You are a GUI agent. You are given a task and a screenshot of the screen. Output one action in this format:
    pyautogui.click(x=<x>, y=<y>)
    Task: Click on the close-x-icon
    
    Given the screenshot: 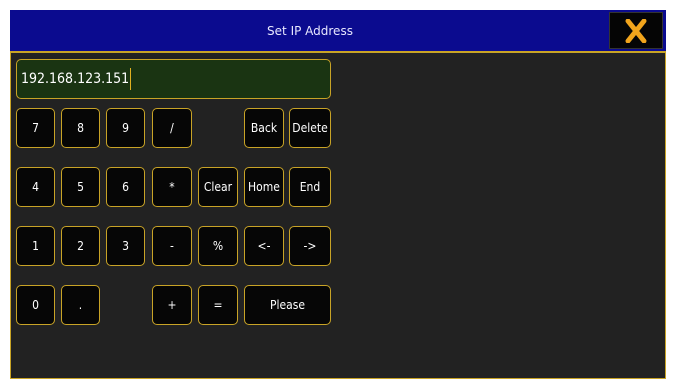 What is the action you would take?
    pyautogui.click(x=636, y=30)
    